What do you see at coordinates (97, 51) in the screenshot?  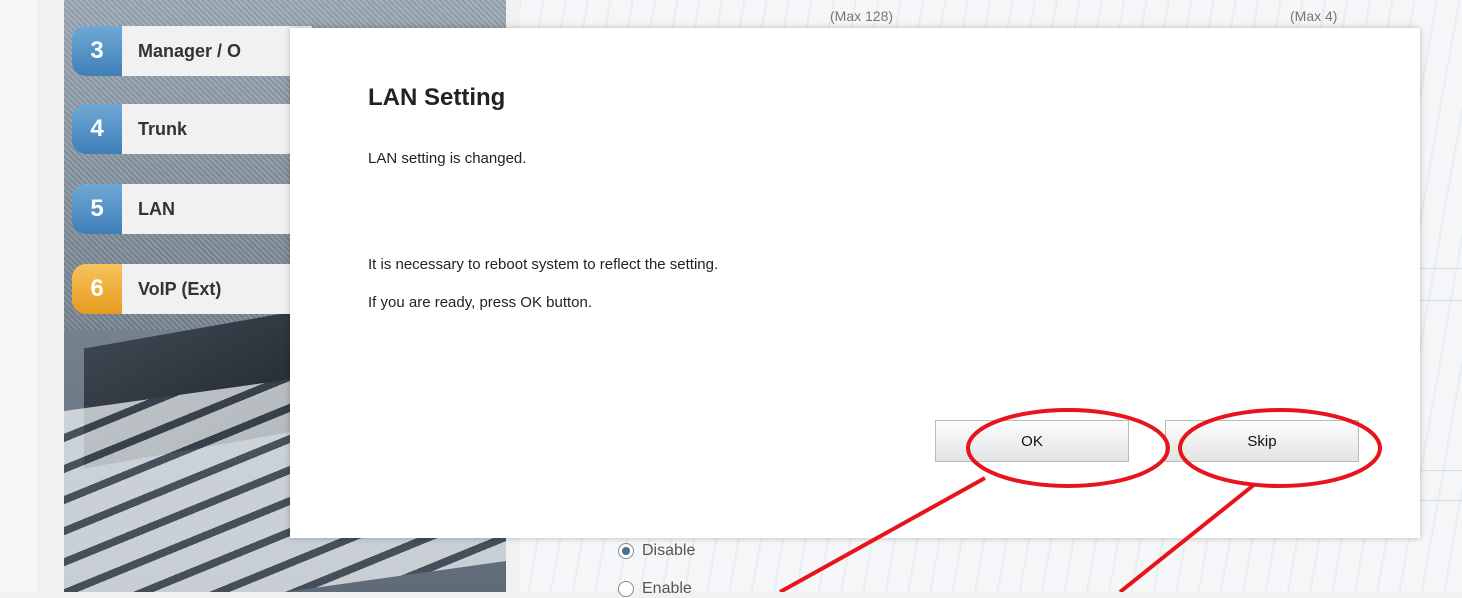 I see `step-number: 3` at bounding box center [97, 51].